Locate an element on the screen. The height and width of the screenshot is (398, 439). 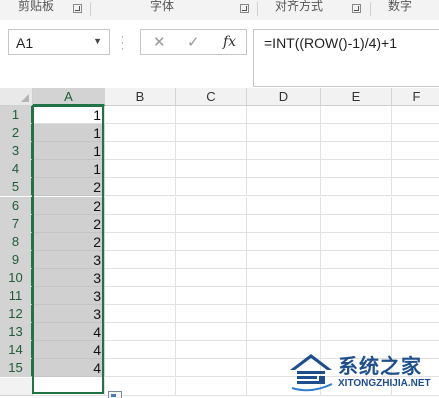
enter-icon: ✓ is located at coordinates (193, 42).